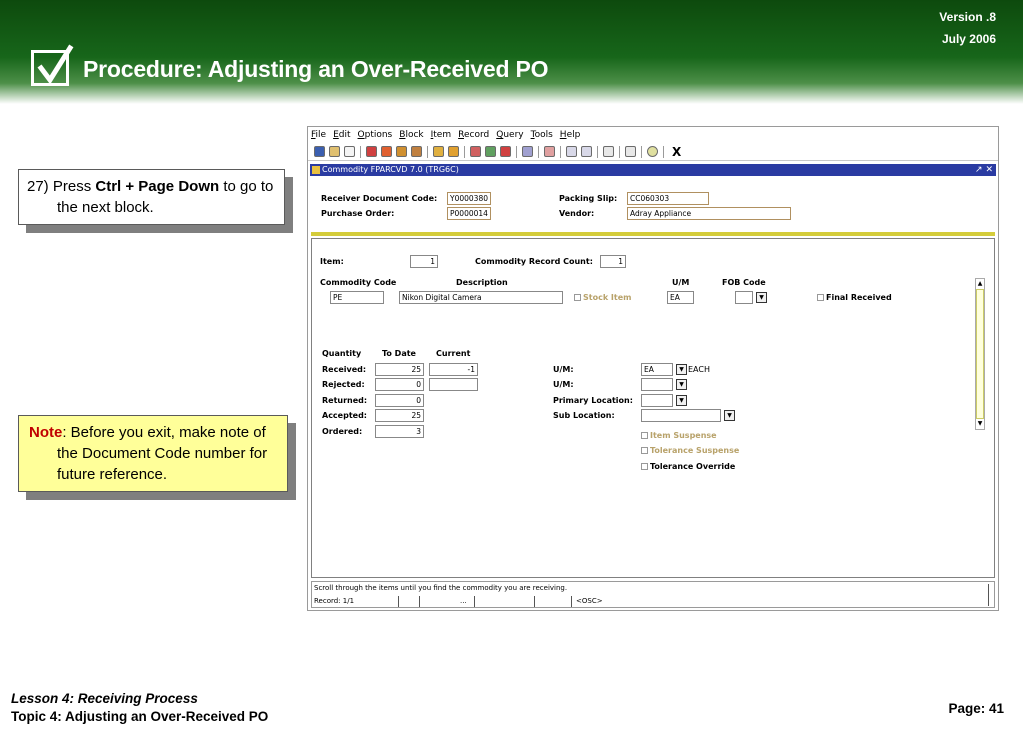 The image size is (1023, 731). What do you see at coordinates (744, 297) in the screenshot?
I see `fob-code-field` at bounding box center [744, 297].